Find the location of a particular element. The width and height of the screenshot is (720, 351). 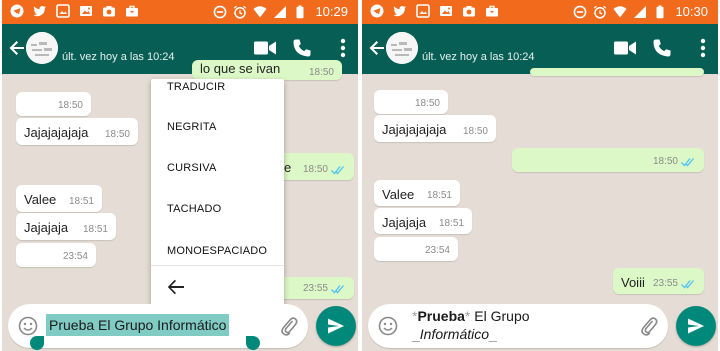

menu-item-italic: CURSIVA is located at coordinates (191, 168).